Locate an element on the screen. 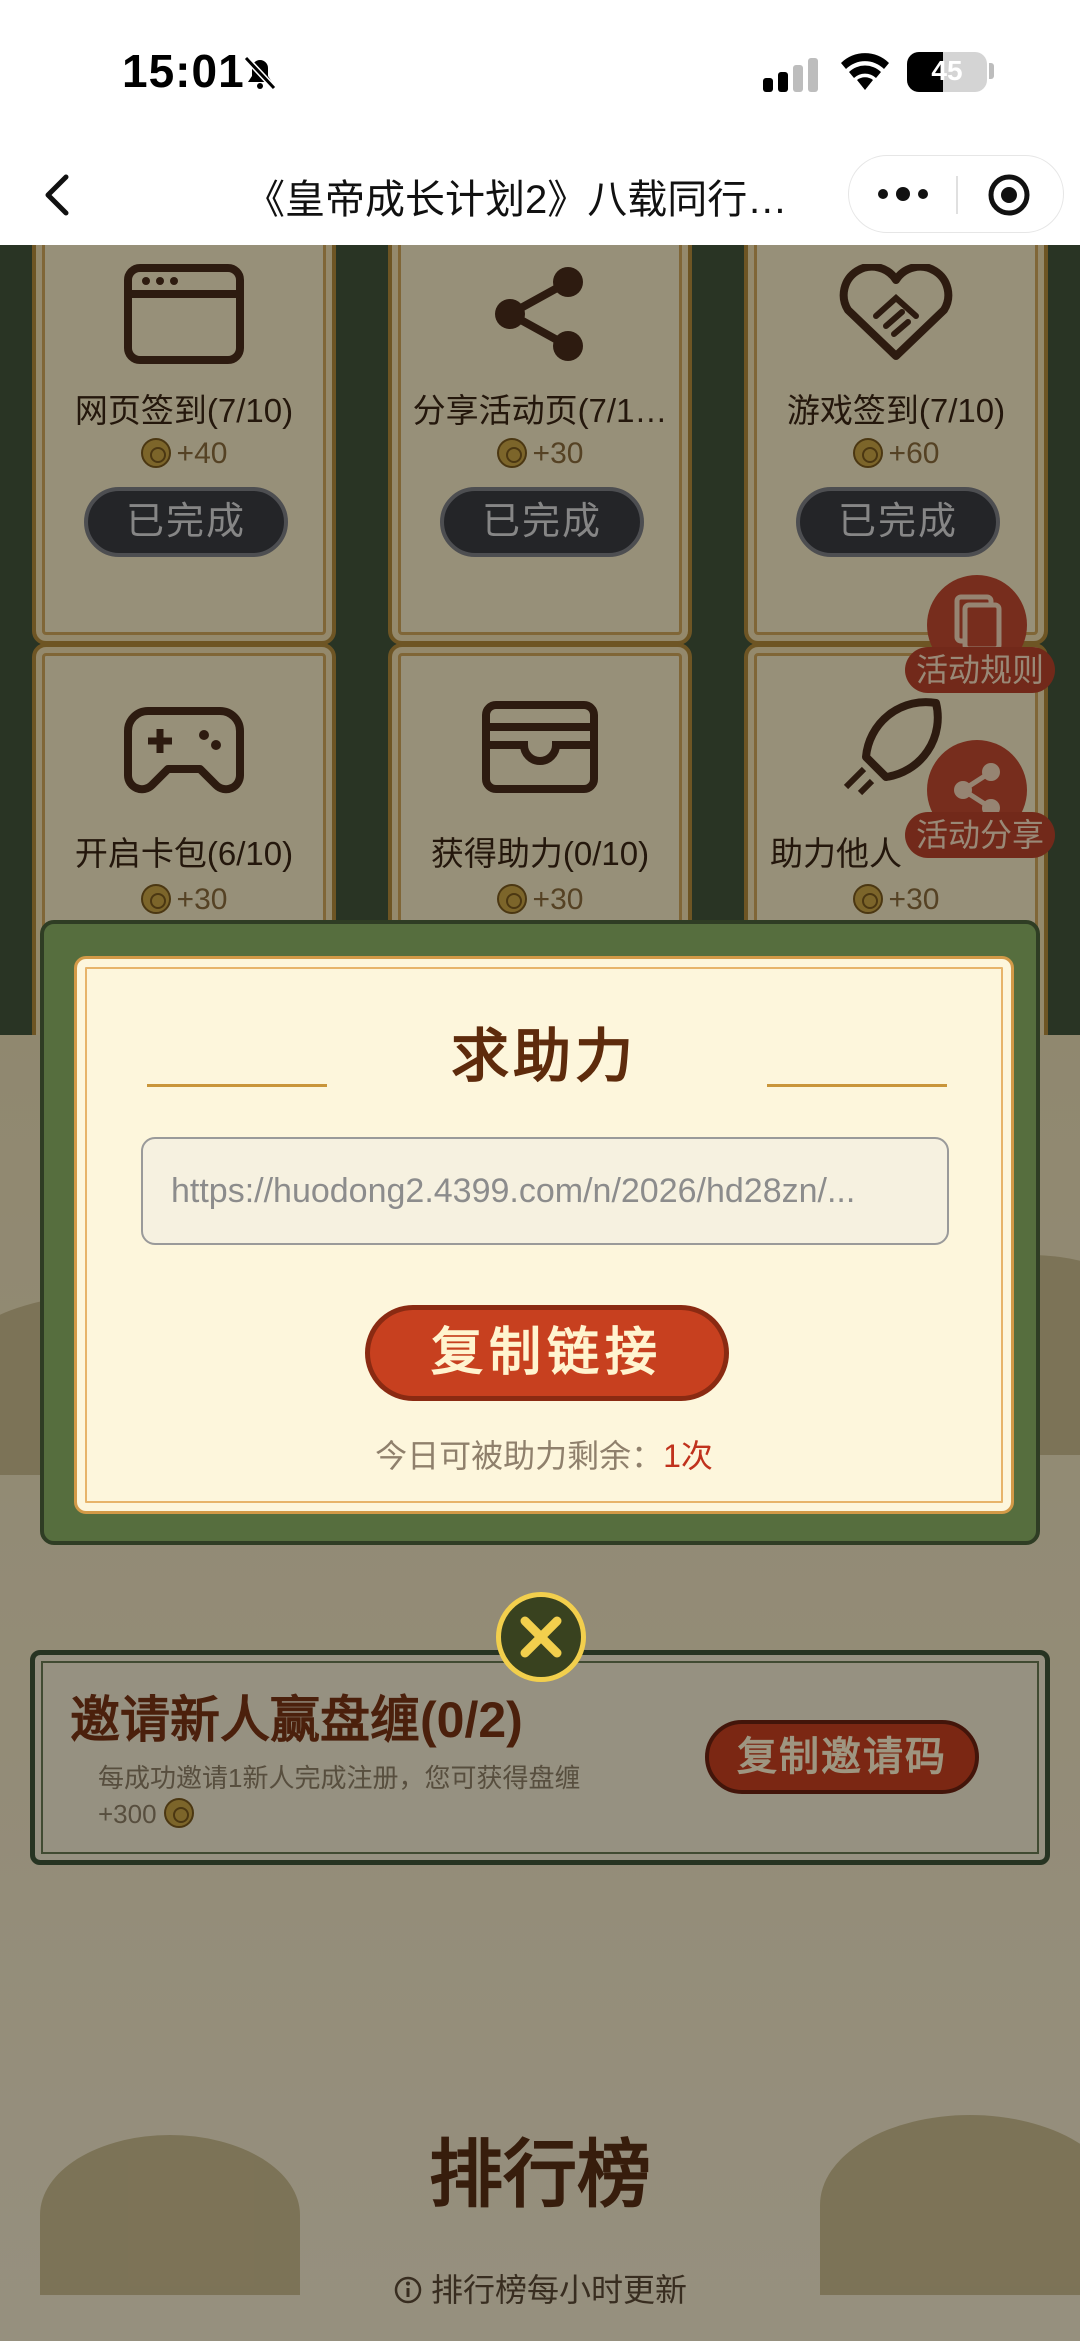  close-icon is located at coordinates (541, 1637).